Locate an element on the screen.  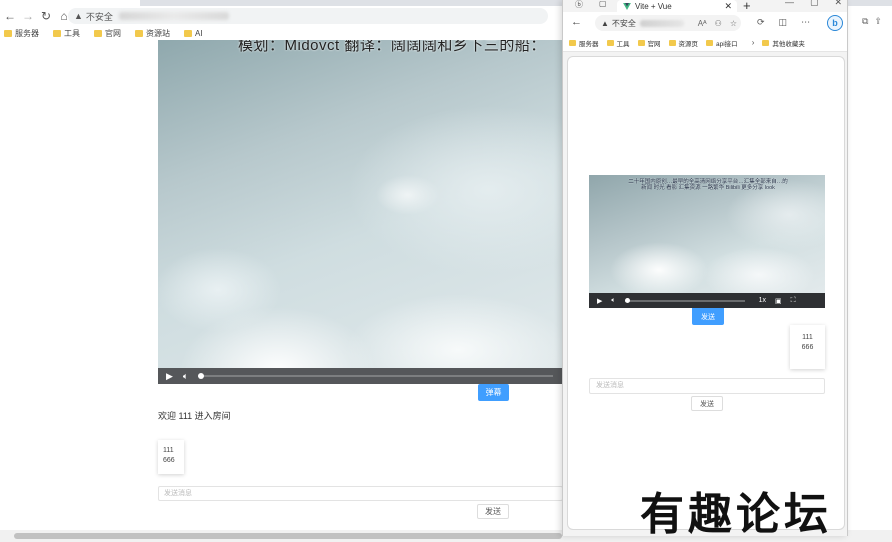
video-controls: ▶ 🔈︎ 1x ▣ ⛶ is located at coordinates (707, 300).